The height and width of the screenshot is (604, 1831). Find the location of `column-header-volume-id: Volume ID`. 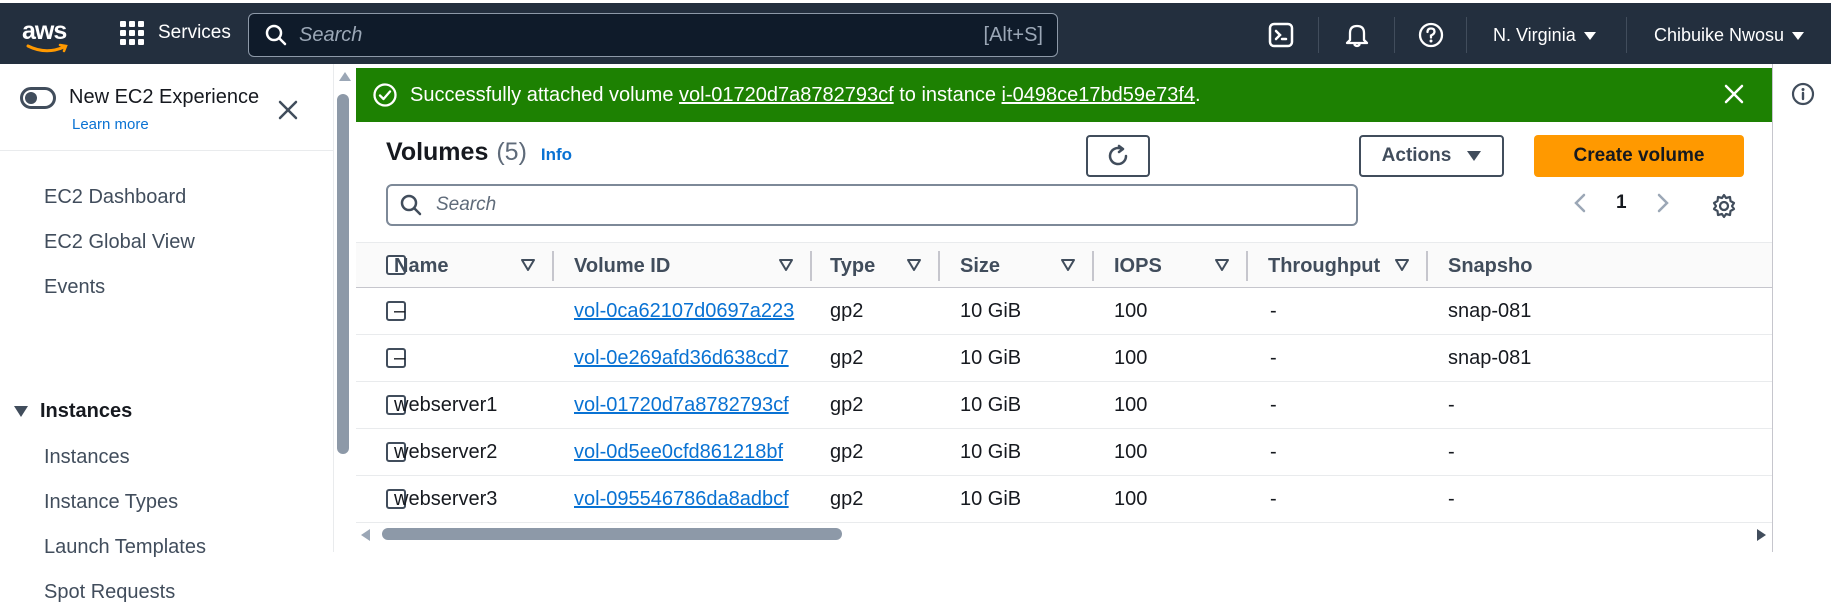

column-header-volume-id: Volume ID is located at coordinates (622, 266).